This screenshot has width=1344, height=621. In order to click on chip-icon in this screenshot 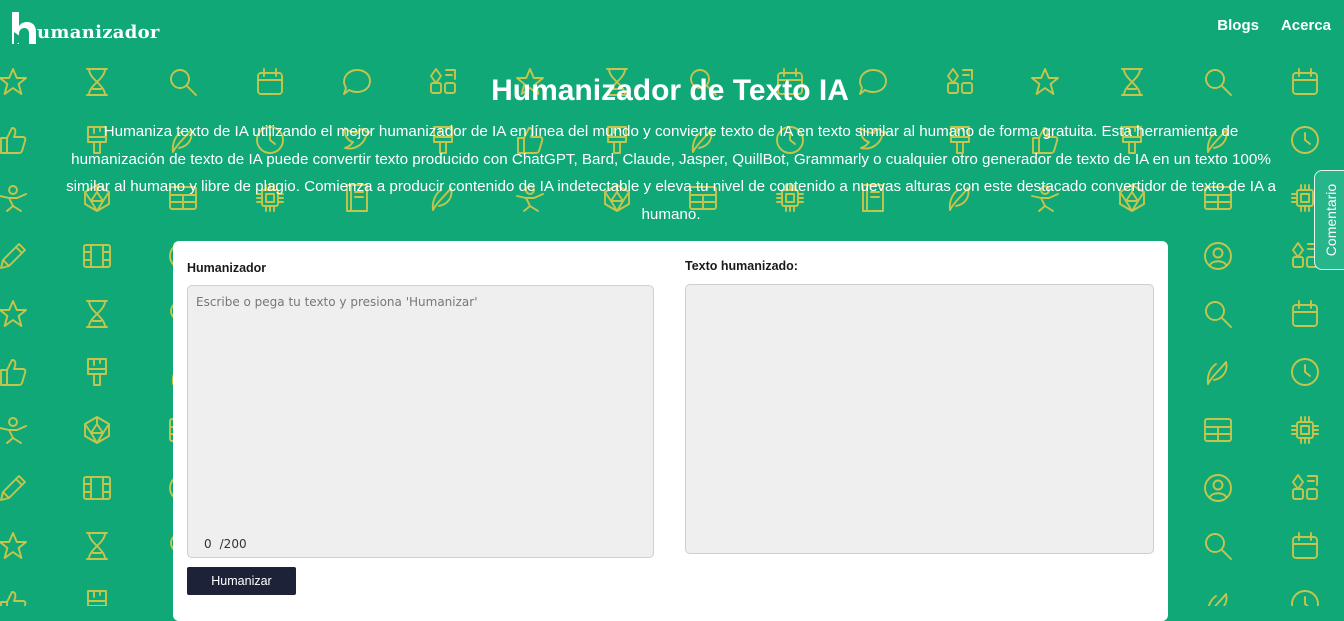, I will do `click(1305, 430)`.